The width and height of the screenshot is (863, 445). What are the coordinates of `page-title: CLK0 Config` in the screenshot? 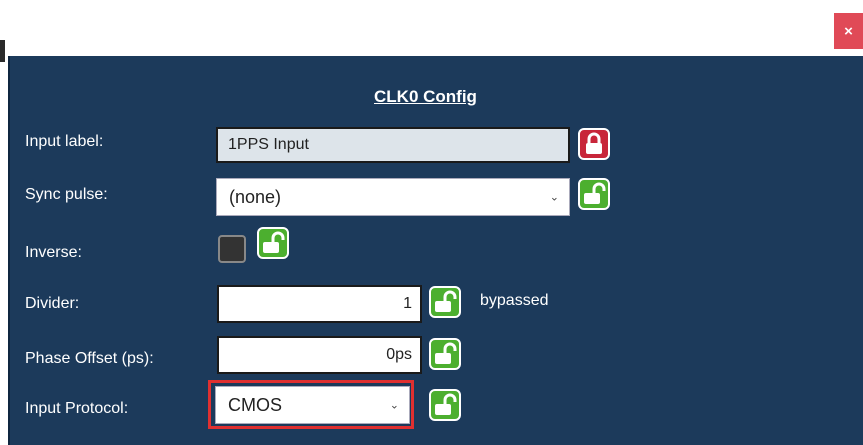 It's located at (425, 96).